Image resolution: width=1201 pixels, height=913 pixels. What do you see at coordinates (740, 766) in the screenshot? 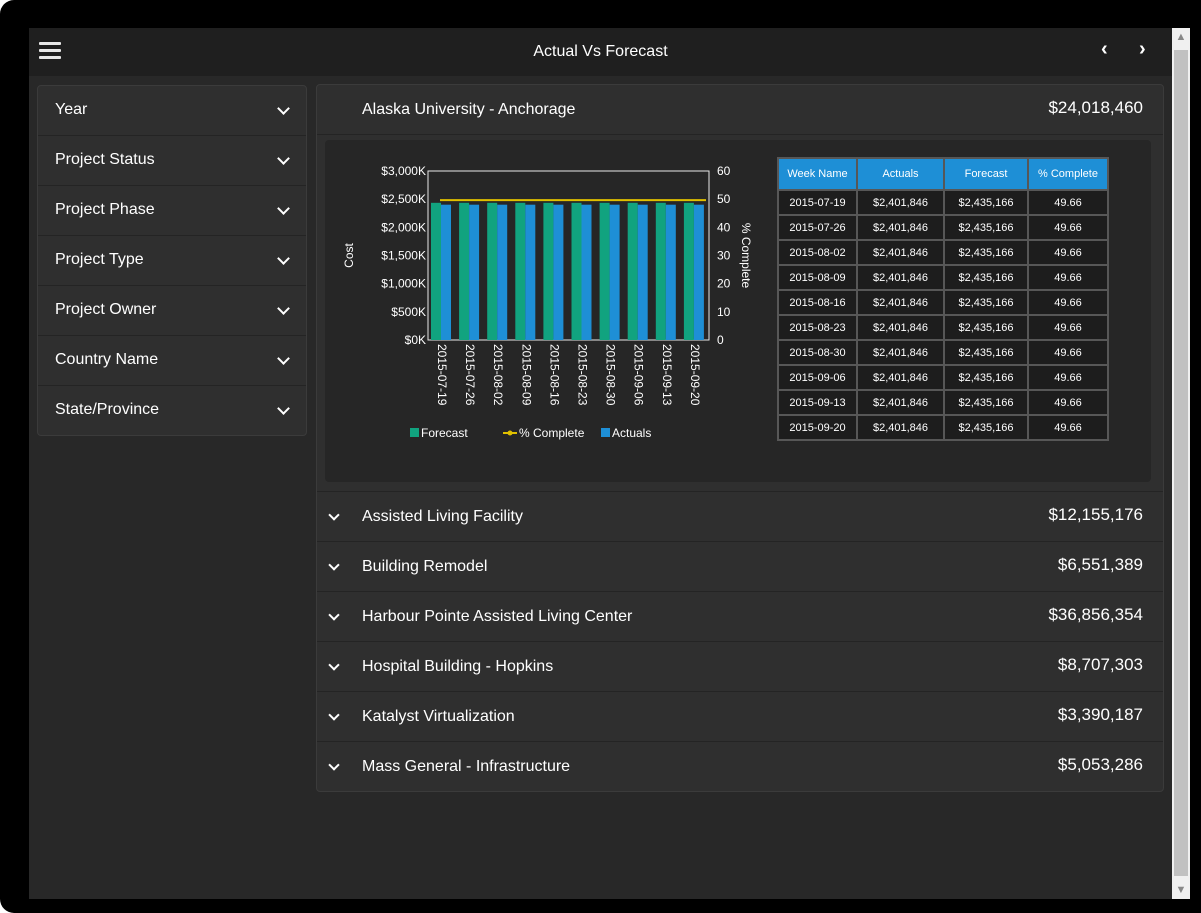
I see `project-row: Mass General - Infrastructure $5,053,286` at bounding box center [740, 766].